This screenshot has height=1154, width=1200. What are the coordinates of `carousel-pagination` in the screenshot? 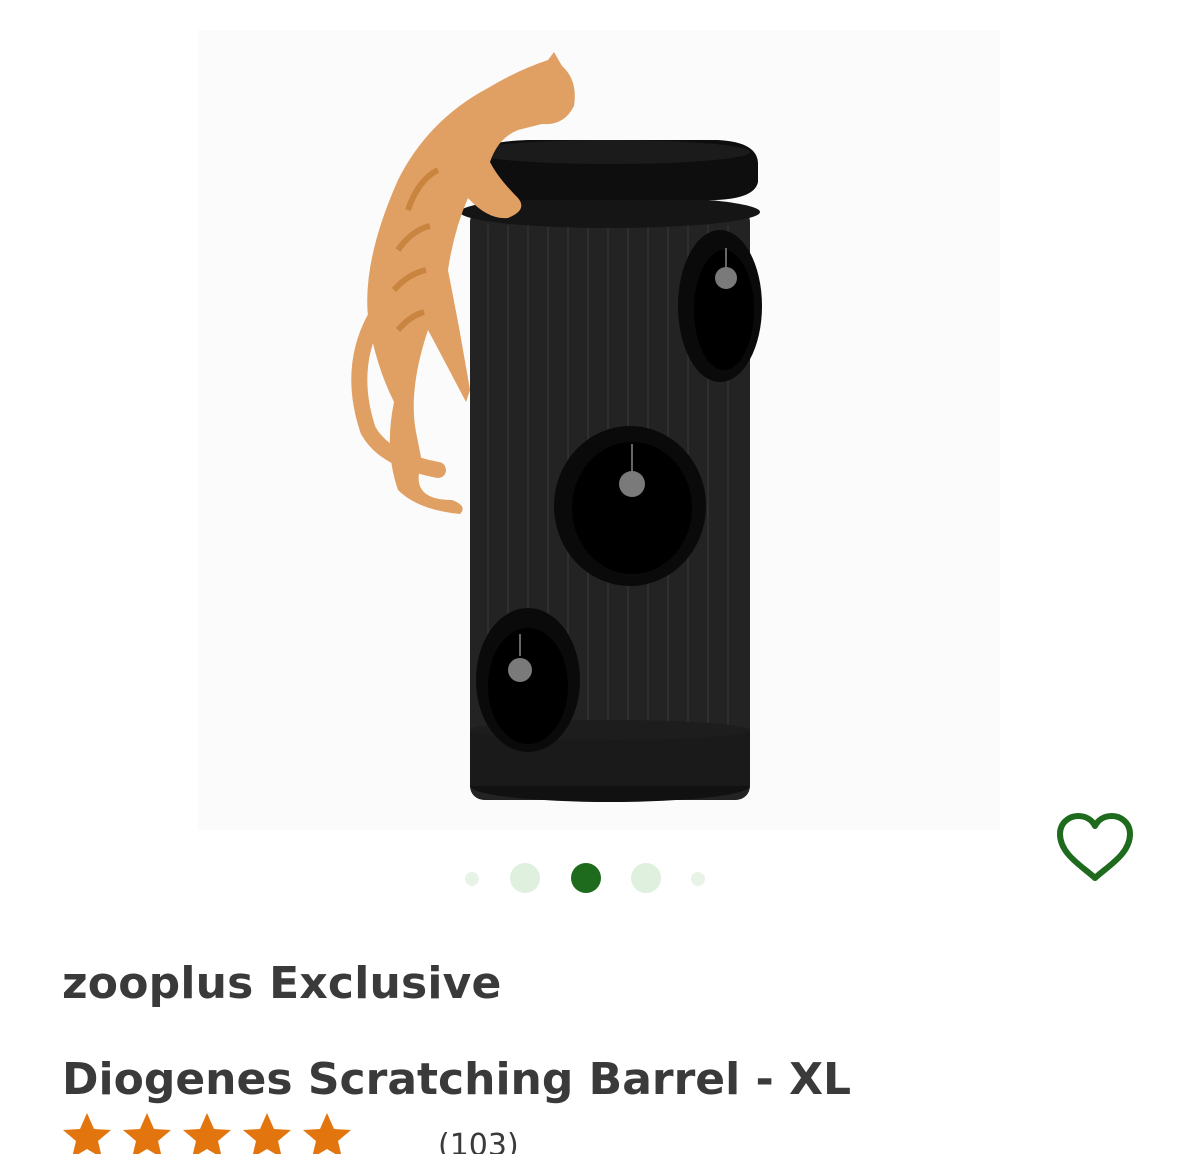 It's located at (585, 878).